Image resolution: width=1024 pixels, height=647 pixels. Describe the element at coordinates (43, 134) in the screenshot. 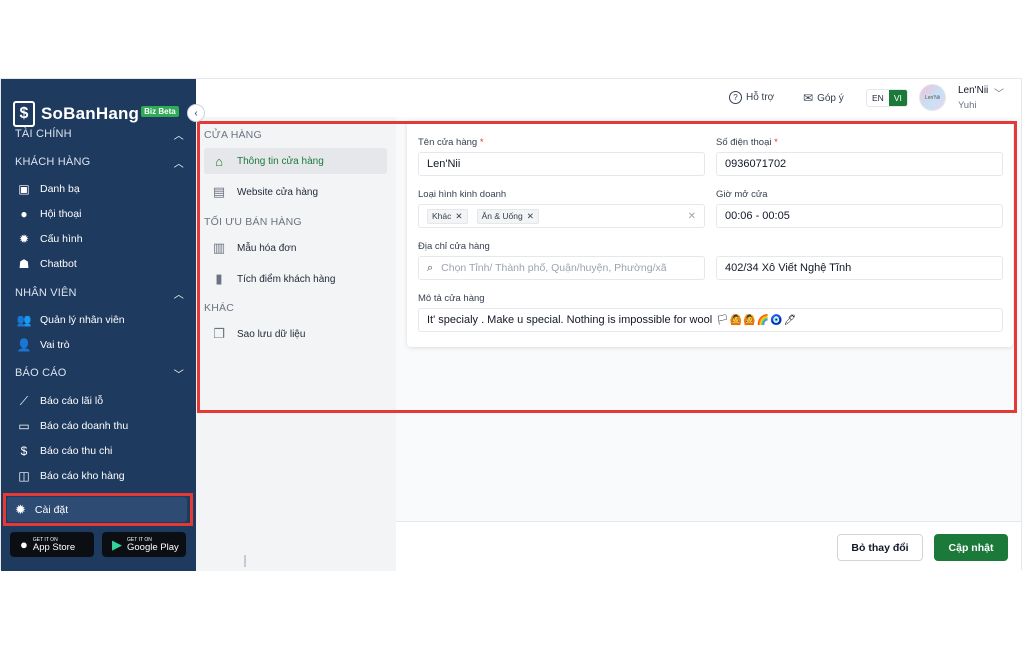

I see `sidebar-section-label: TÀI CHÍNH` at that location.